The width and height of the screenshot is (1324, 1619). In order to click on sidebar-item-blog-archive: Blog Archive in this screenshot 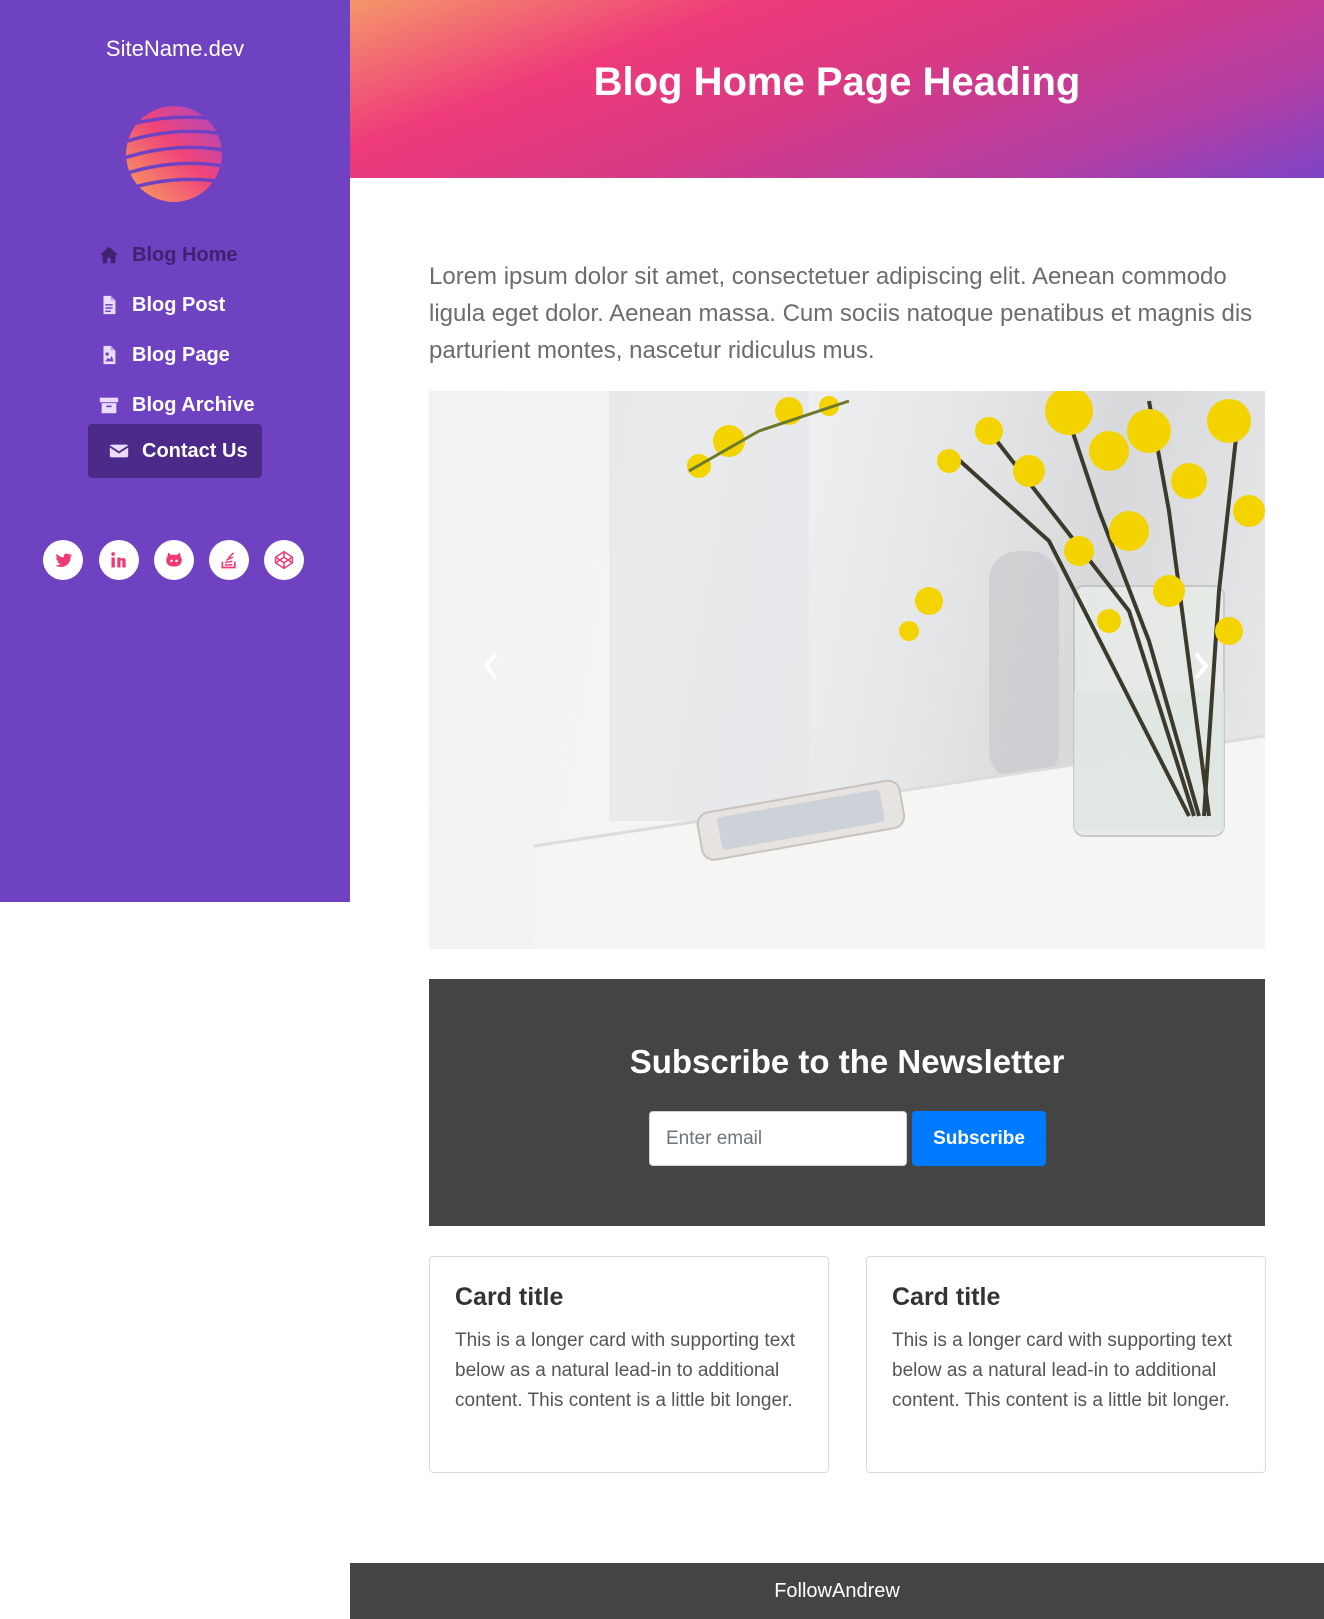, I will do `click(171, 405)`.